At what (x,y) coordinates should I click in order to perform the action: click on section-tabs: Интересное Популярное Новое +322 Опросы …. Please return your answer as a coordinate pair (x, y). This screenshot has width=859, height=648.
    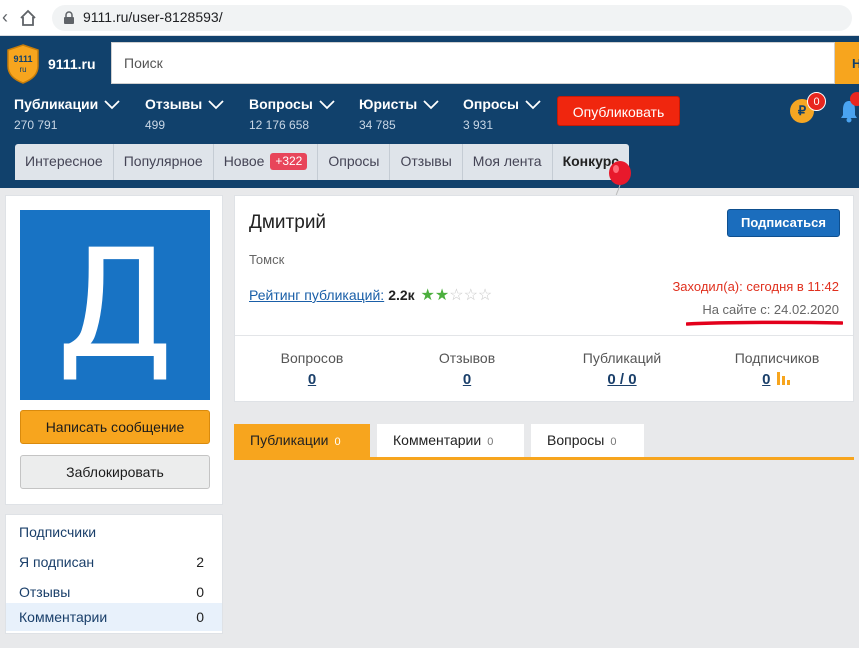
    Looking at the image, I should click on (322, 162).